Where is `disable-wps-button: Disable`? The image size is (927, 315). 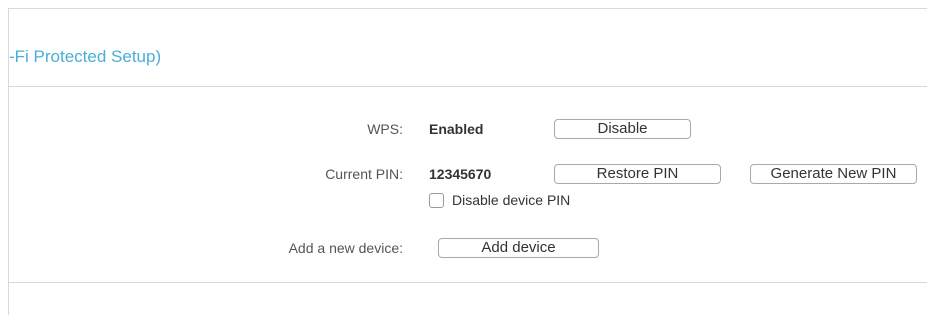 disable-wps-button: Disable is located at coordinates (622, 129).